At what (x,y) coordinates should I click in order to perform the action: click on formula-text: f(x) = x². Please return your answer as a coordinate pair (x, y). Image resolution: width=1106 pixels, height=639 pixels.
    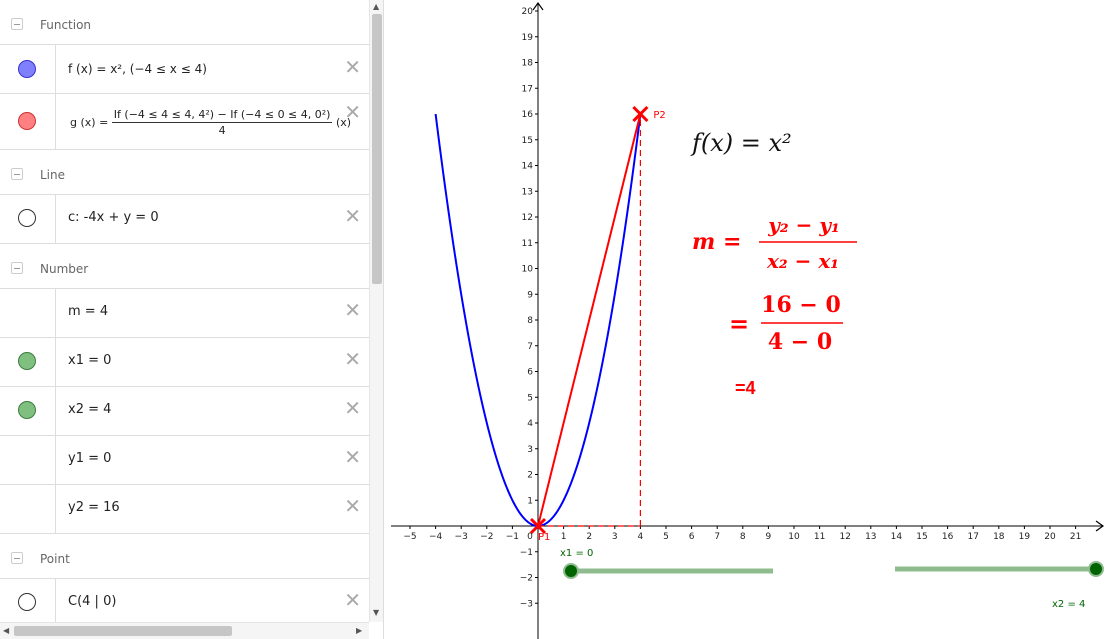
    Looking at the image, I should click on (741, 143).